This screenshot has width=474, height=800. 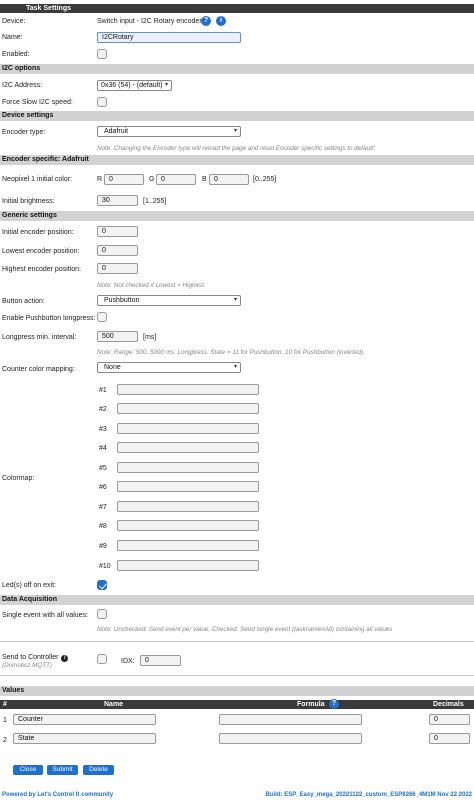 What do you see at coordinates (102, 317) in the screenshot?
I see `longpress-enable-checkbox` at bounding box center [102, 317].